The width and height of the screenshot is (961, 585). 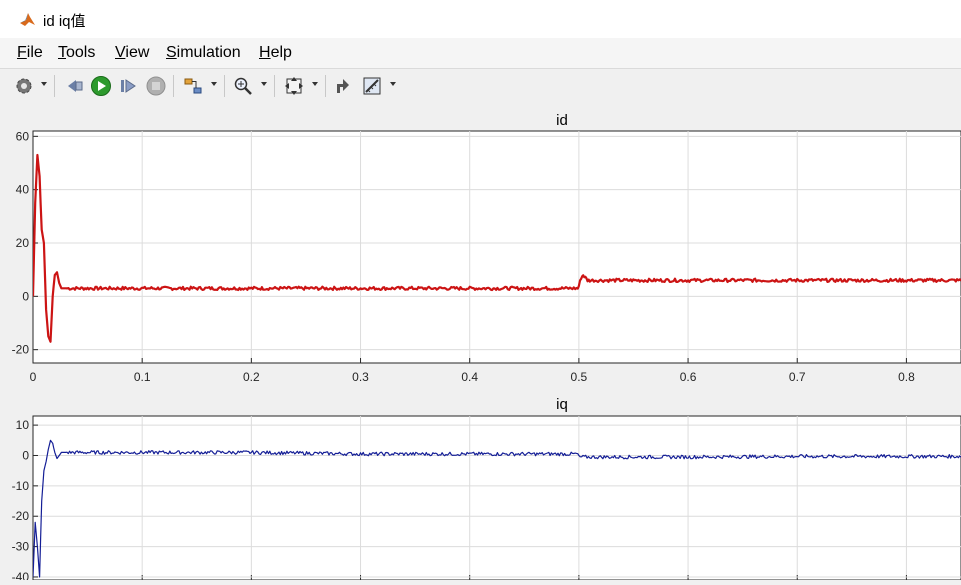 I want to click on id-y-tick-label: 60, so click(x=23, y=136).